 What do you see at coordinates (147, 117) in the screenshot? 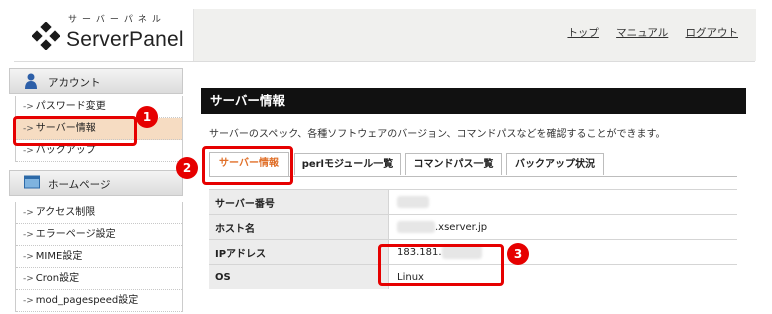
I see `callout-badge-1: 1` at bounding box center [147, 117].